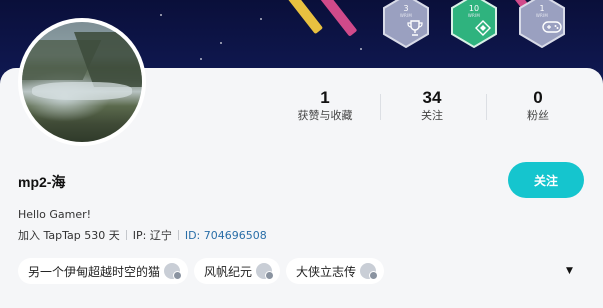  What do you see at coordinates (474, 24) in the screenshot?
I see `badge-diamond: 10 WRIM` at bounding box center [474, 24].